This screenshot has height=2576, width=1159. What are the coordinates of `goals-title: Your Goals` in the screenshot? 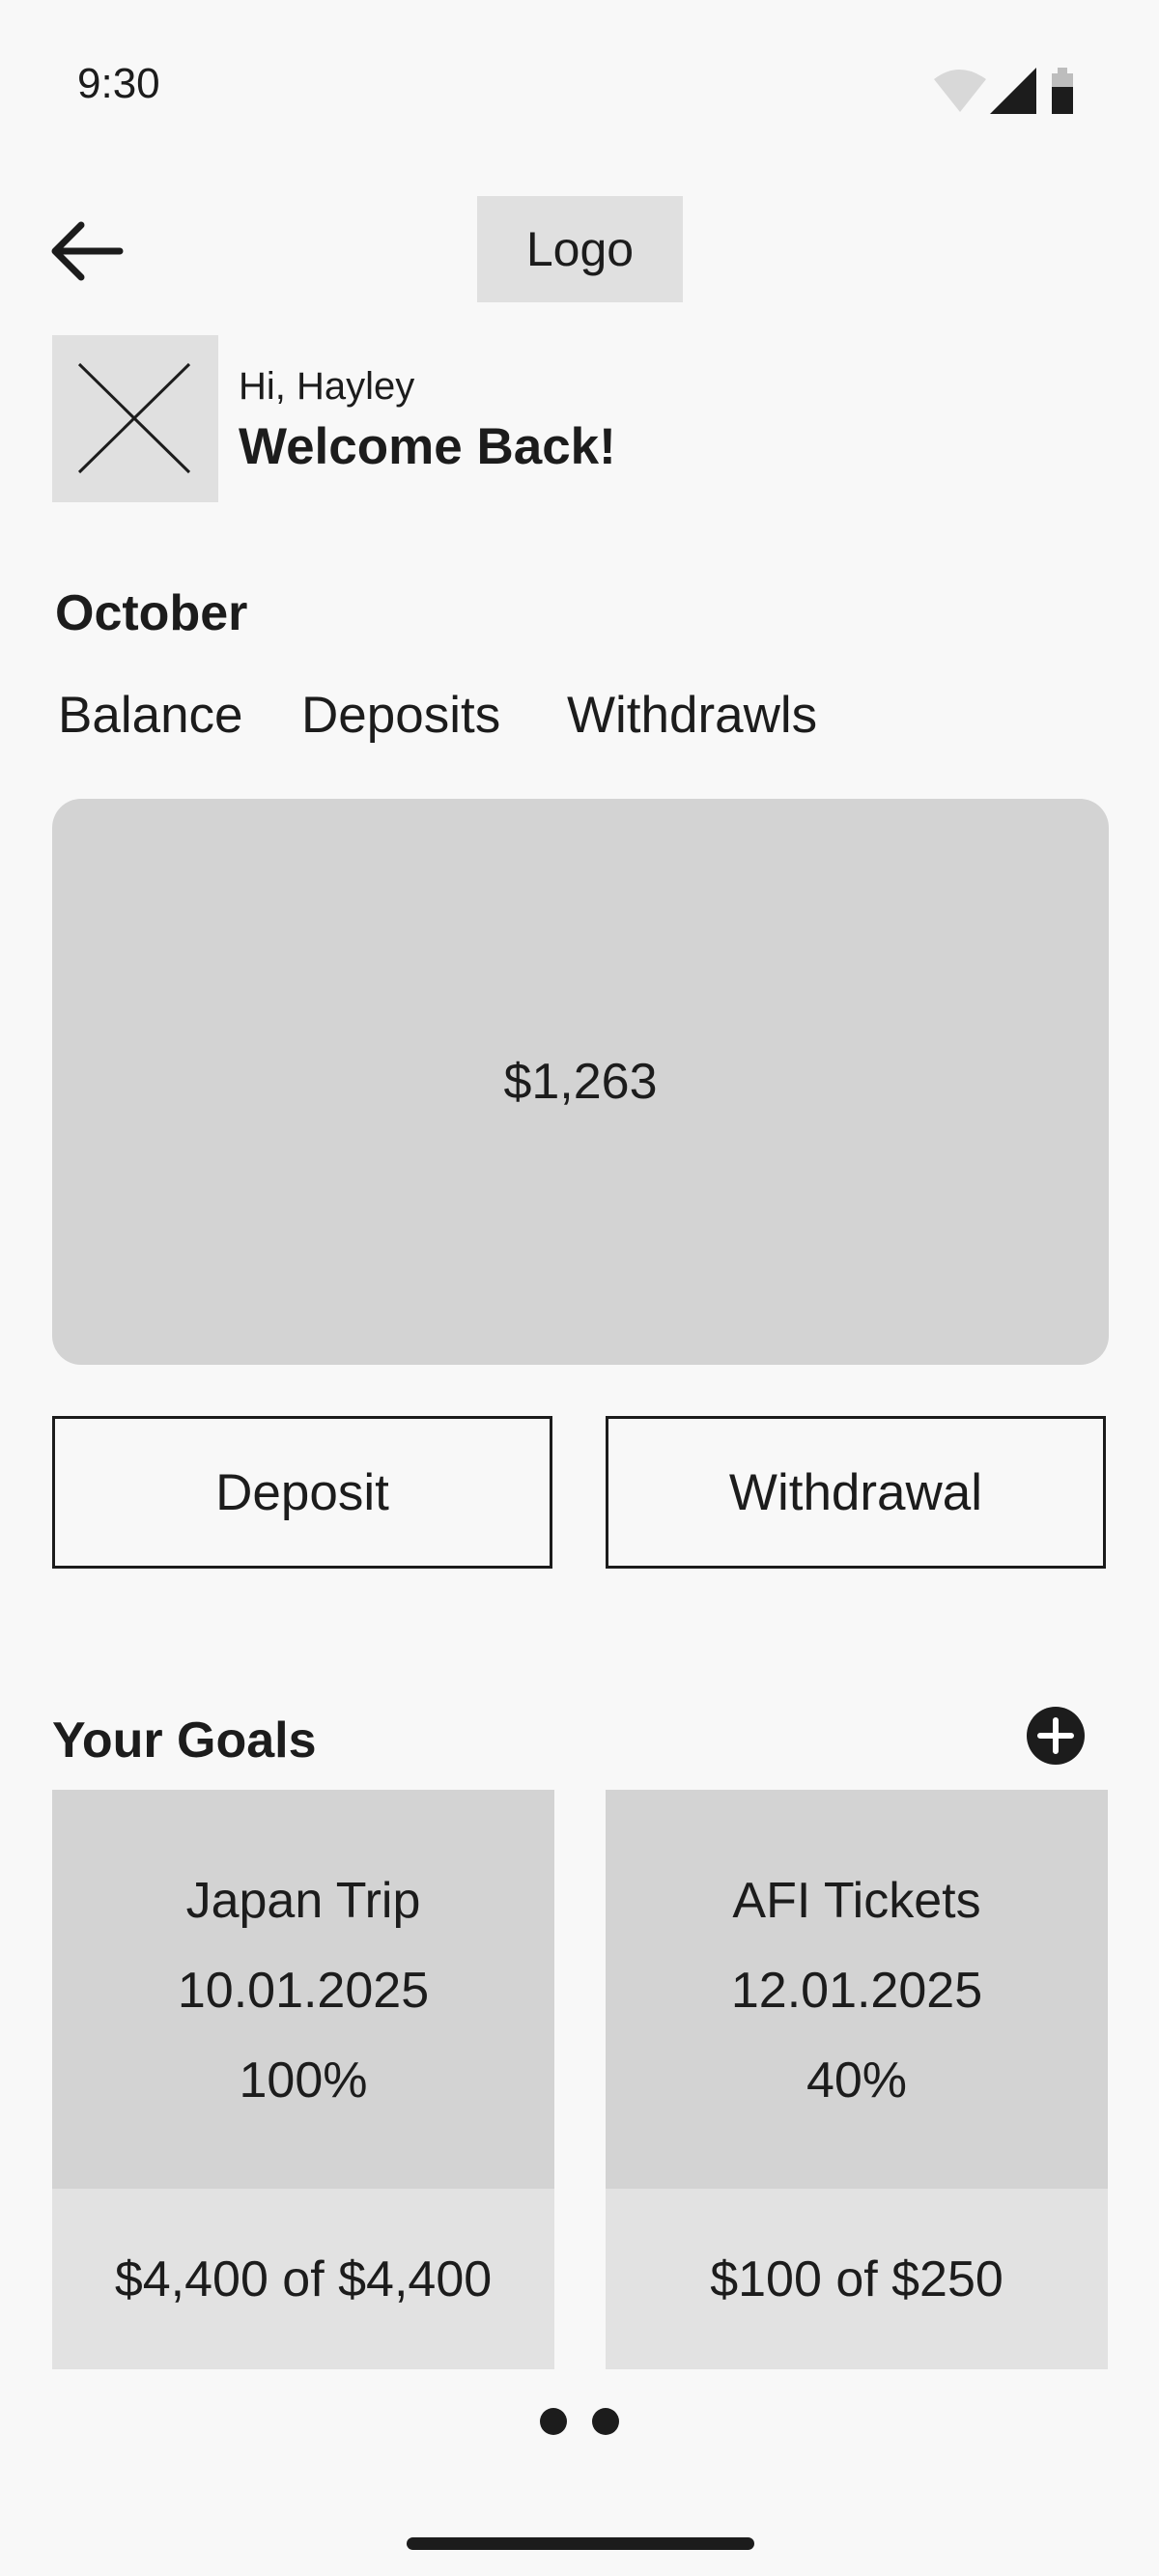 It's located at (185, 1741).